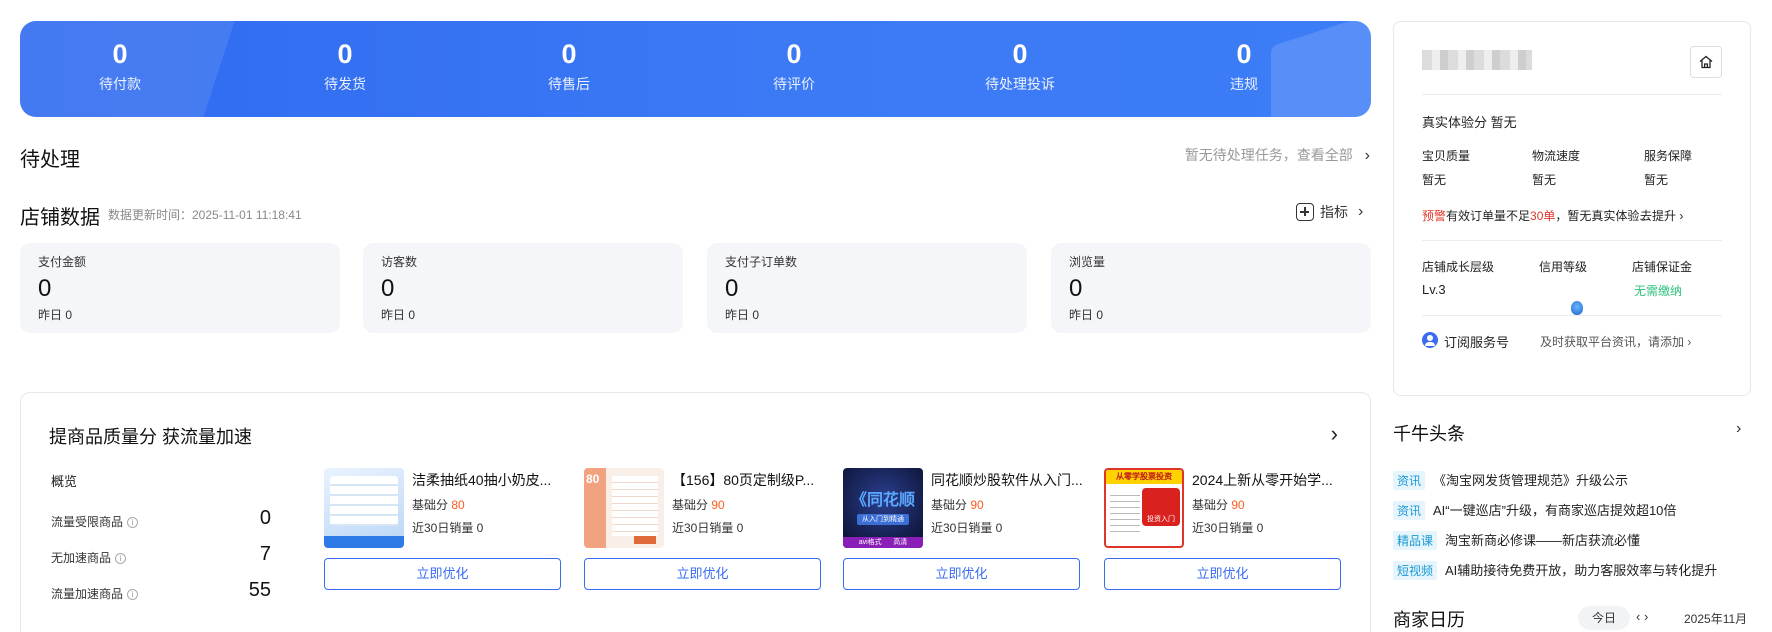 This screenshot has height=632, width=1772. Describe the element at coordinates (882, 500) in the screenshot. I see `thumb-title: 《同花顺` at that location.